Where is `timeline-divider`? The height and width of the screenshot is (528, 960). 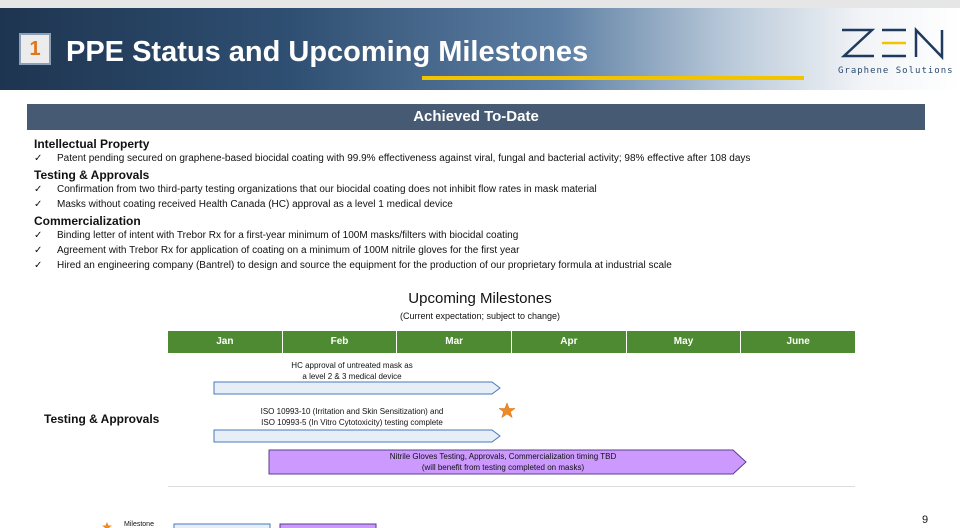 timeline-divider is located at coordinates (511, 486).